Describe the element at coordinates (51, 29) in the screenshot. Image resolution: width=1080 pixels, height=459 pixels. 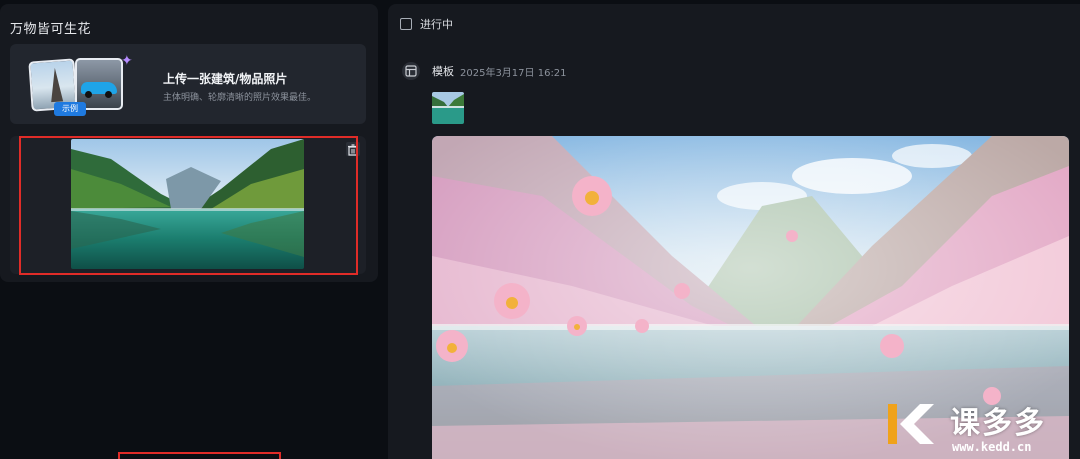
I see `panel-title: 万物皆可生花` at that location.